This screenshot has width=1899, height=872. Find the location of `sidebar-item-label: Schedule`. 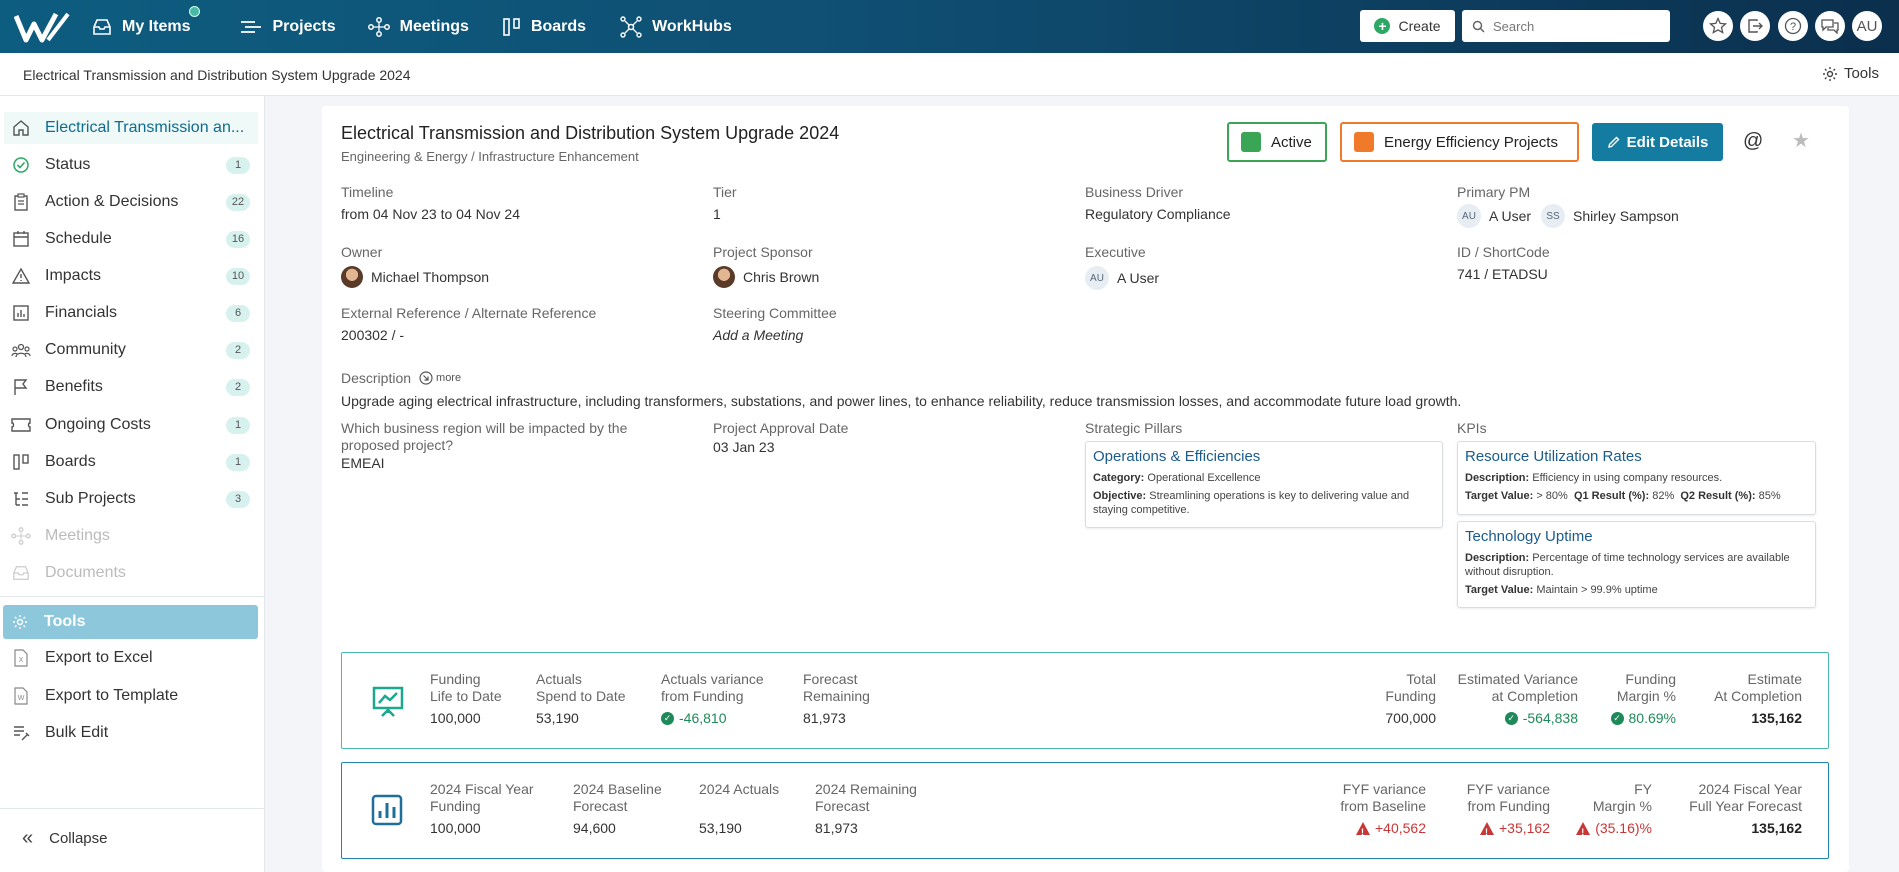

sidebar-item-label: Schedule is located at coordinates (78, 238).